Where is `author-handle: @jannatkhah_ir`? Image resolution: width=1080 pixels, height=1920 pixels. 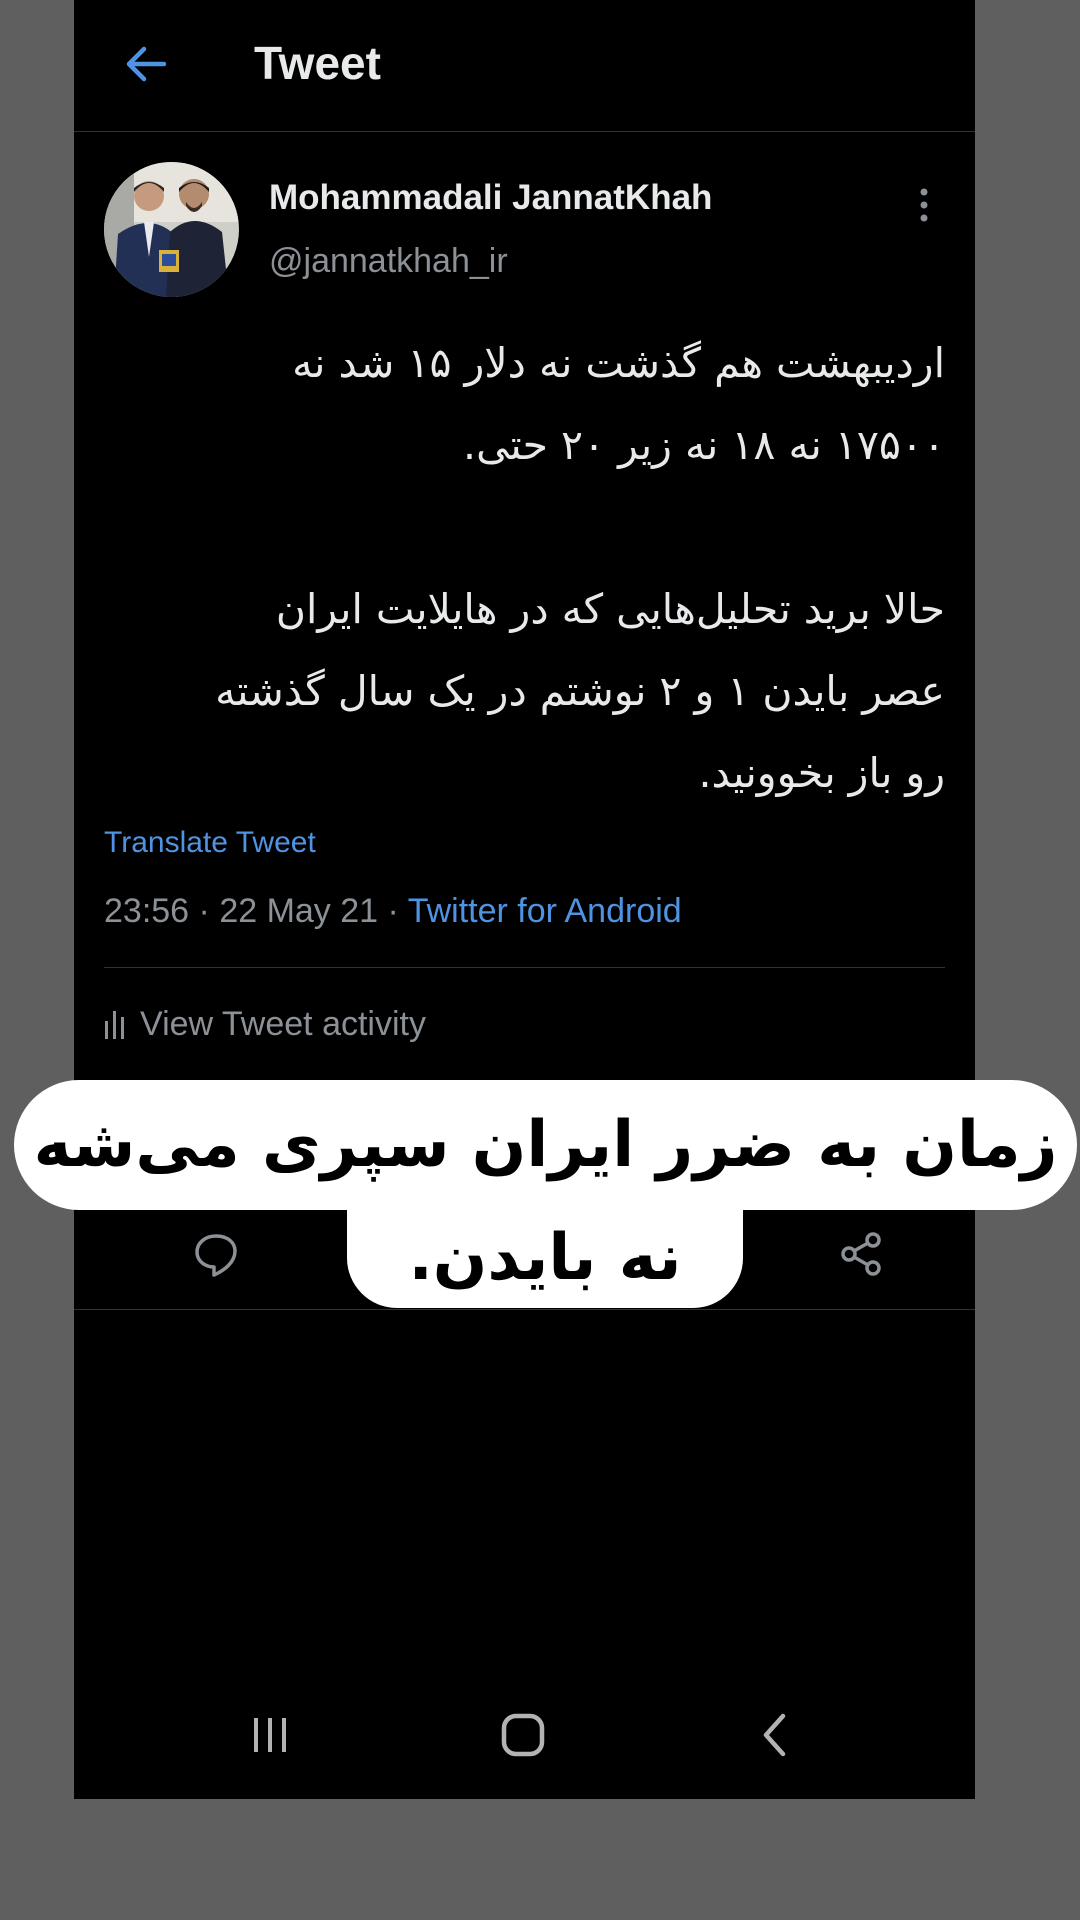 author-handle: @jannatkhah_ir is located at coordinates (388, 261).